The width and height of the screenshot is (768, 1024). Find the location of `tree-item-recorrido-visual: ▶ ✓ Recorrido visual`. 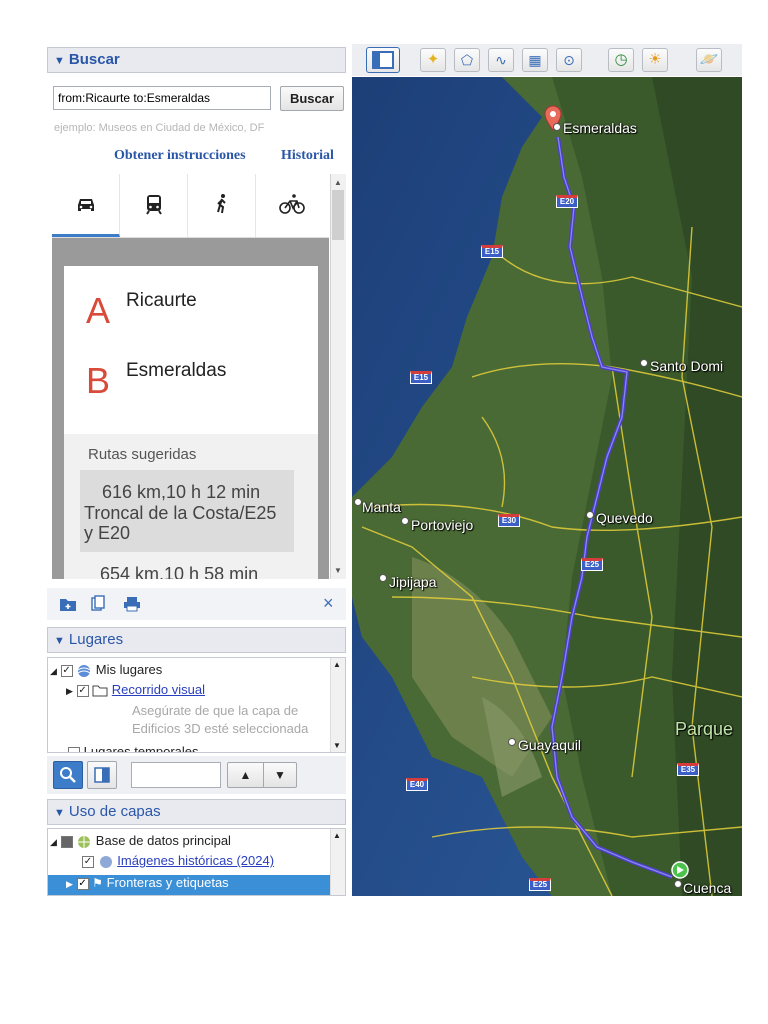

tree-item-recorrido-visual: ▶ ✓ Recorrido visual is located at coordinates (135, 689).